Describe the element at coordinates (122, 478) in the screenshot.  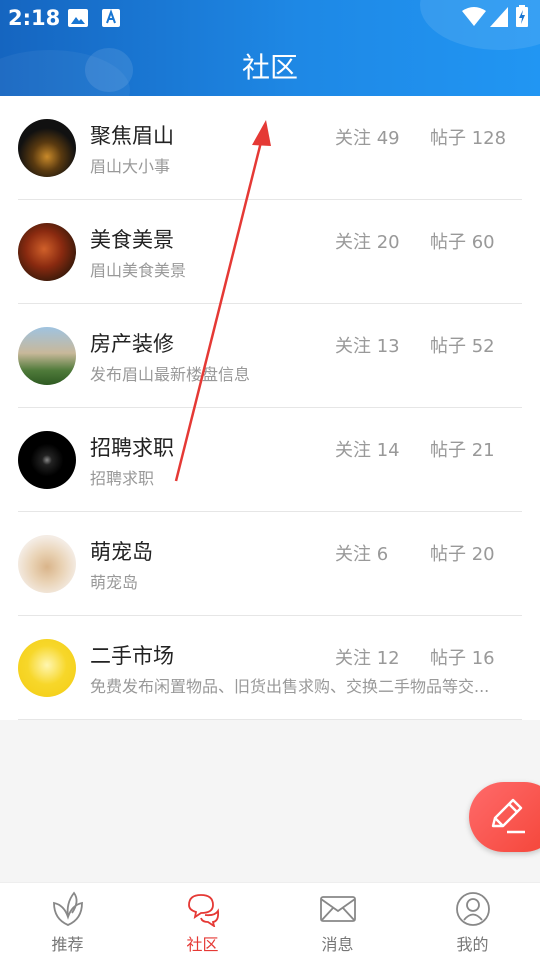
I see `community-desc: 招聘求职` at that location.